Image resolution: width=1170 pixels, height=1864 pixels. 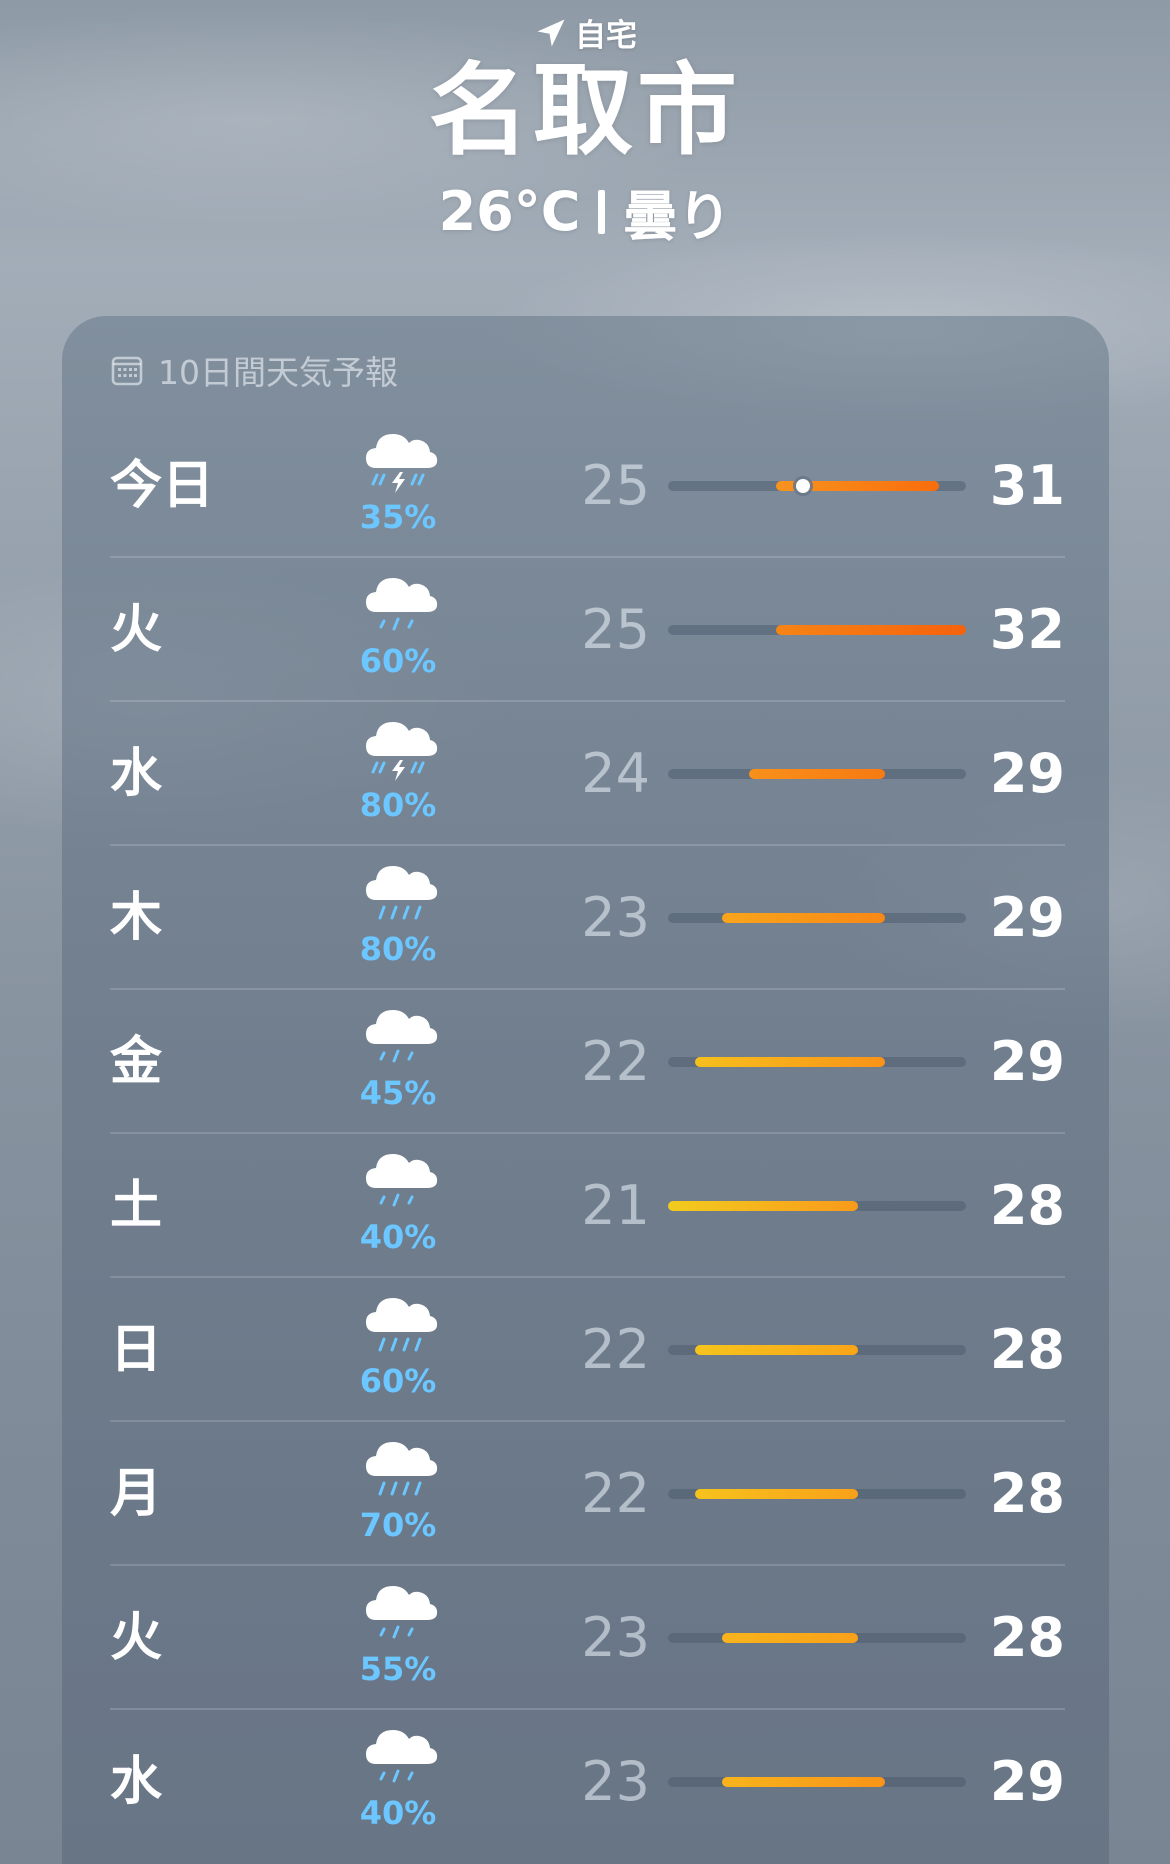 What do you see at coordinates (551, 32) in the screenshot?
I see `location-arrow-icon` at bounding box center [551, 32].